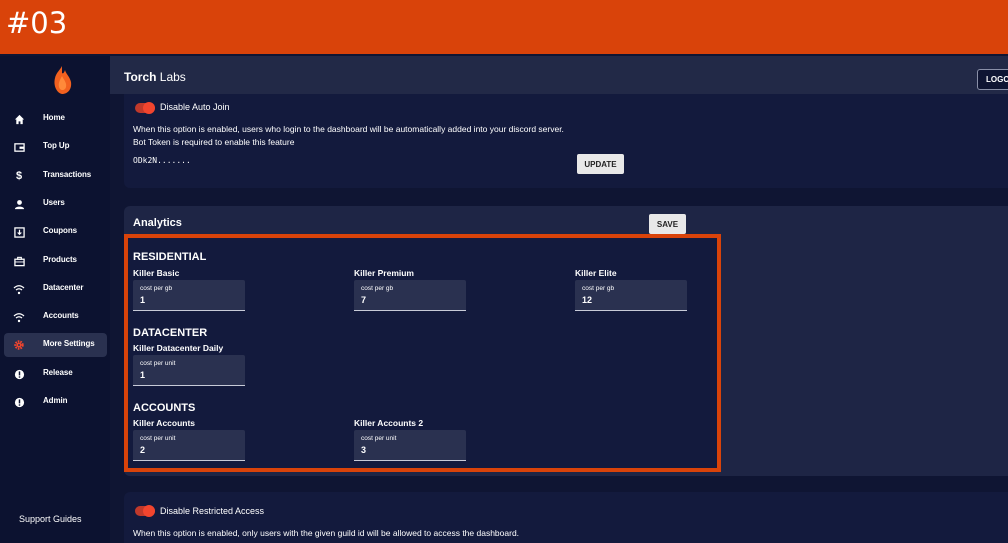  What do you see at coordinates (63, 287) in the screenshot?
I see `sidebar-item-label: Datacenter` at bounding box center [63, 287].